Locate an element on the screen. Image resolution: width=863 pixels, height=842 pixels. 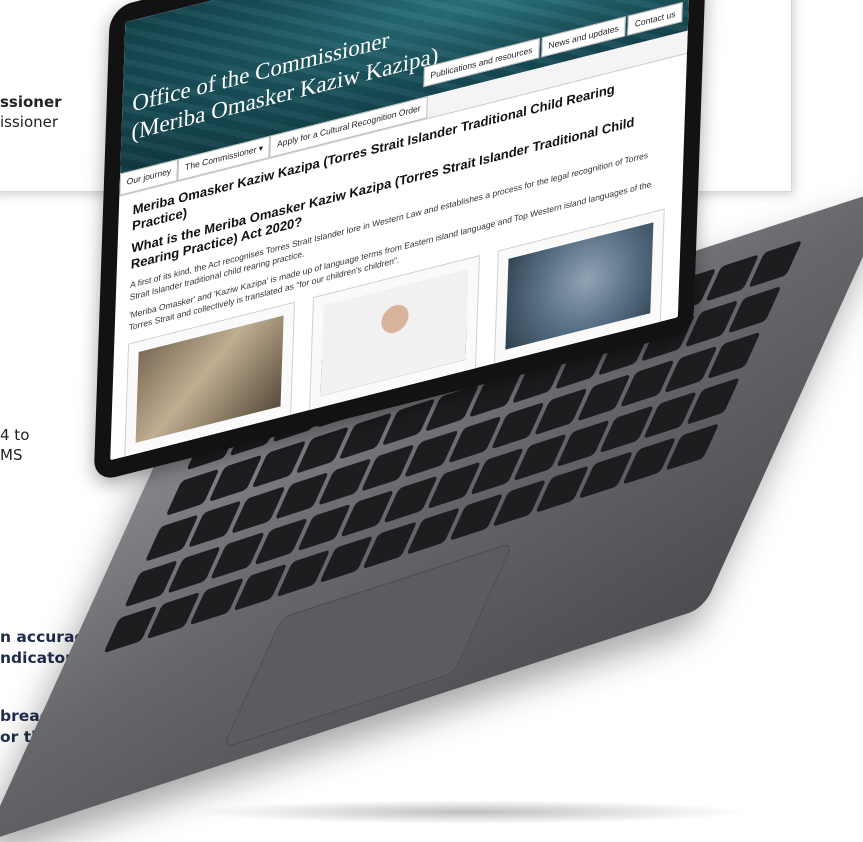
card-link-our-journey: Our journey is located at coordinates (166, 451).